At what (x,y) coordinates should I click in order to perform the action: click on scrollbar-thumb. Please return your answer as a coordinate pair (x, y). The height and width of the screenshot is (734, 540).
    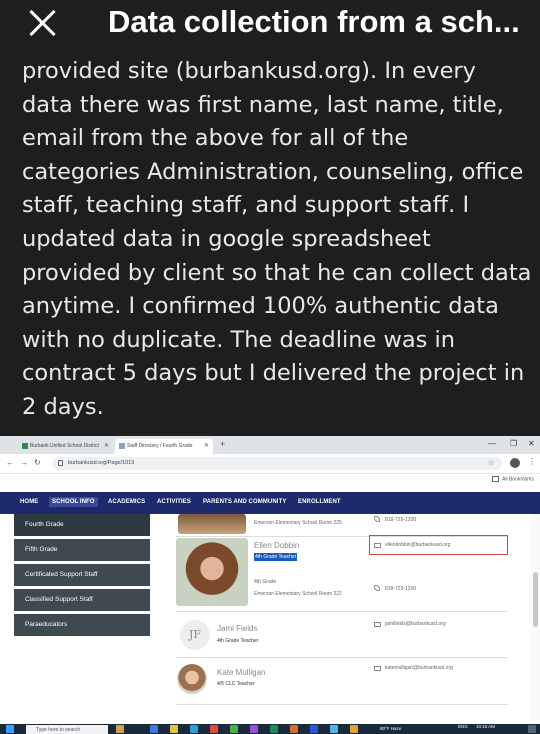
    Looking at the image, I should click on (535, 599).